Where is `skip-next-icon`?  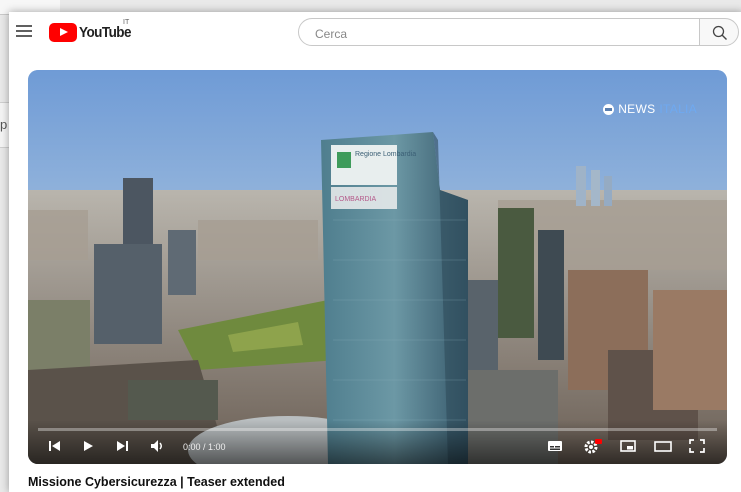
skip-next-icon is located at coordinates (122, 446).